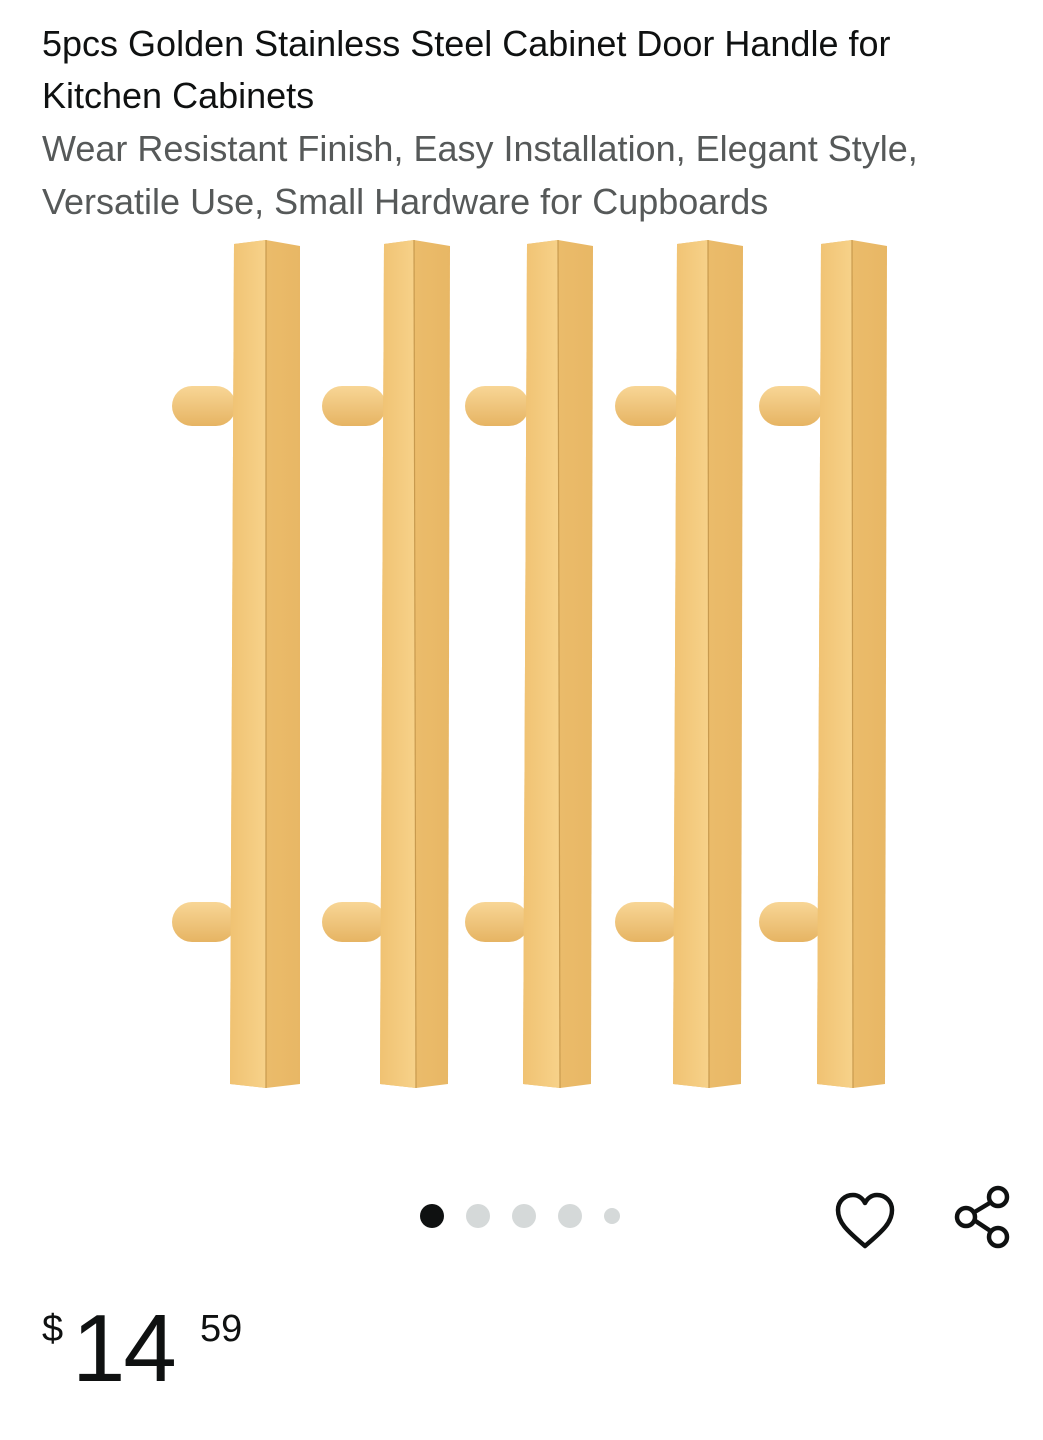 The width and height of the screenshot is (1043, 1440). I want to click on share-button, so click(984, 1217).